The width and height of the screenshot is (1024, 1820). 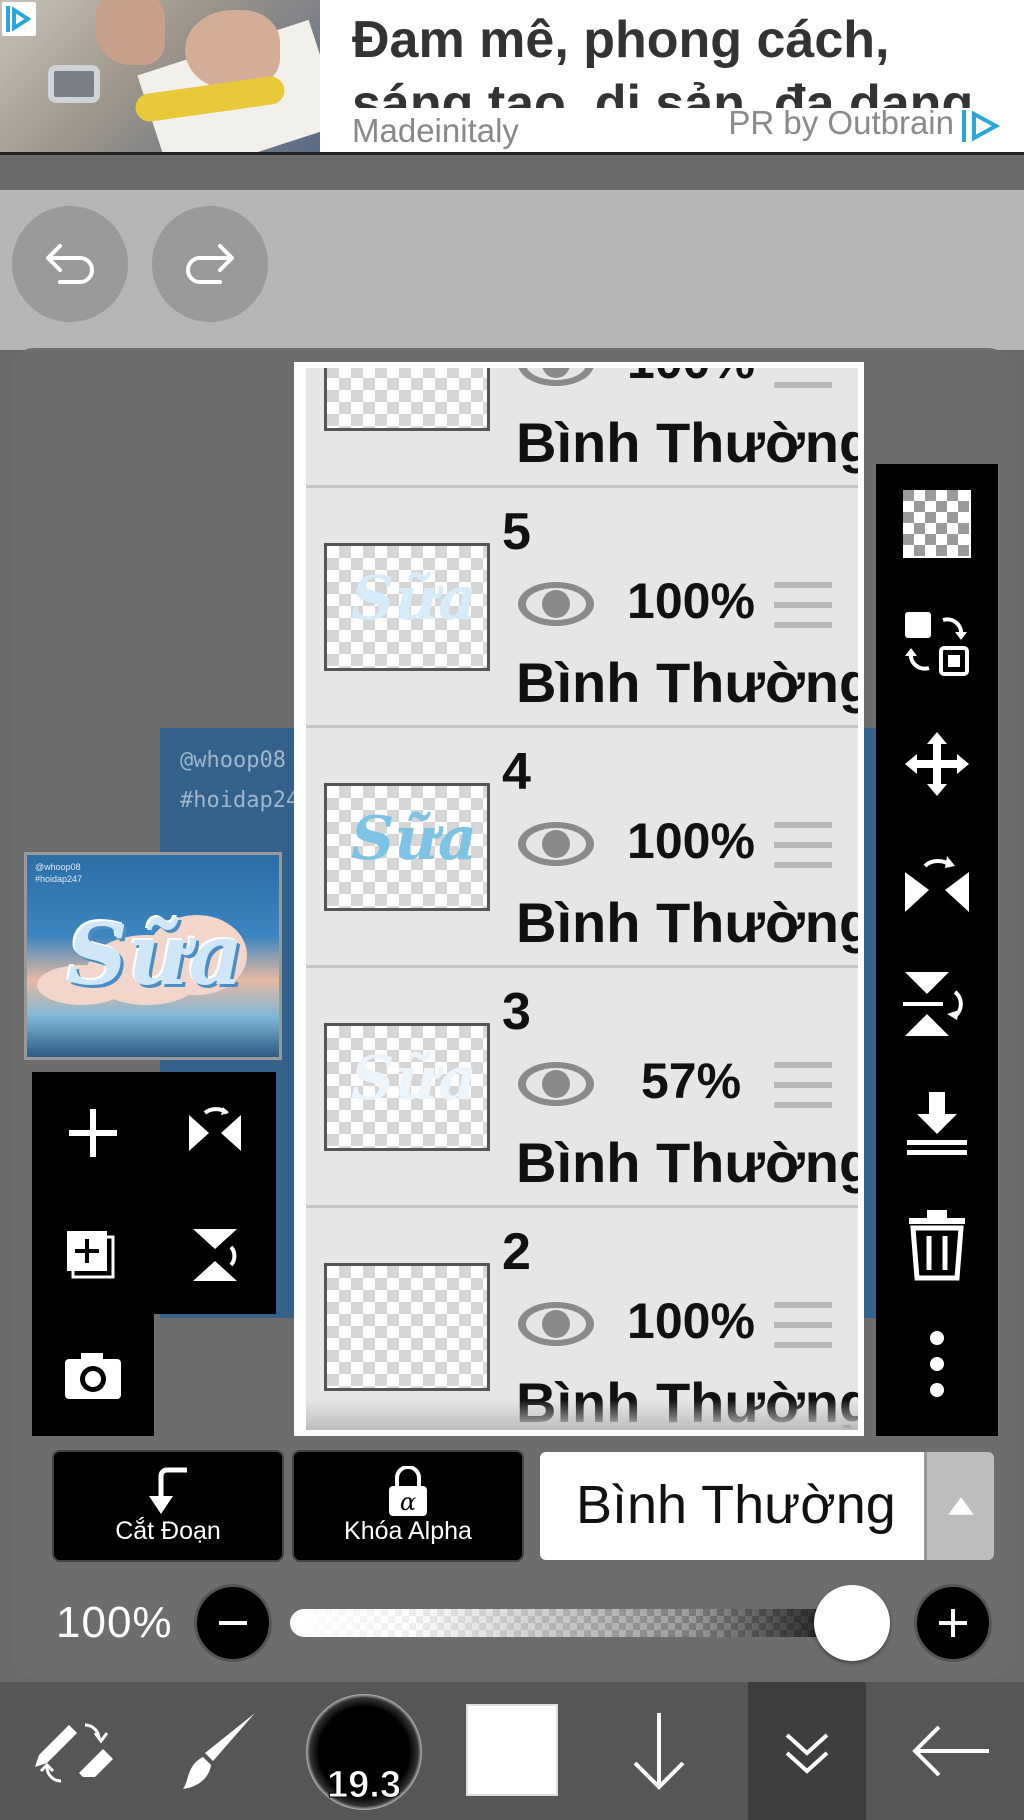 I want to click on collapse-button, so click(x=807, y=1751).